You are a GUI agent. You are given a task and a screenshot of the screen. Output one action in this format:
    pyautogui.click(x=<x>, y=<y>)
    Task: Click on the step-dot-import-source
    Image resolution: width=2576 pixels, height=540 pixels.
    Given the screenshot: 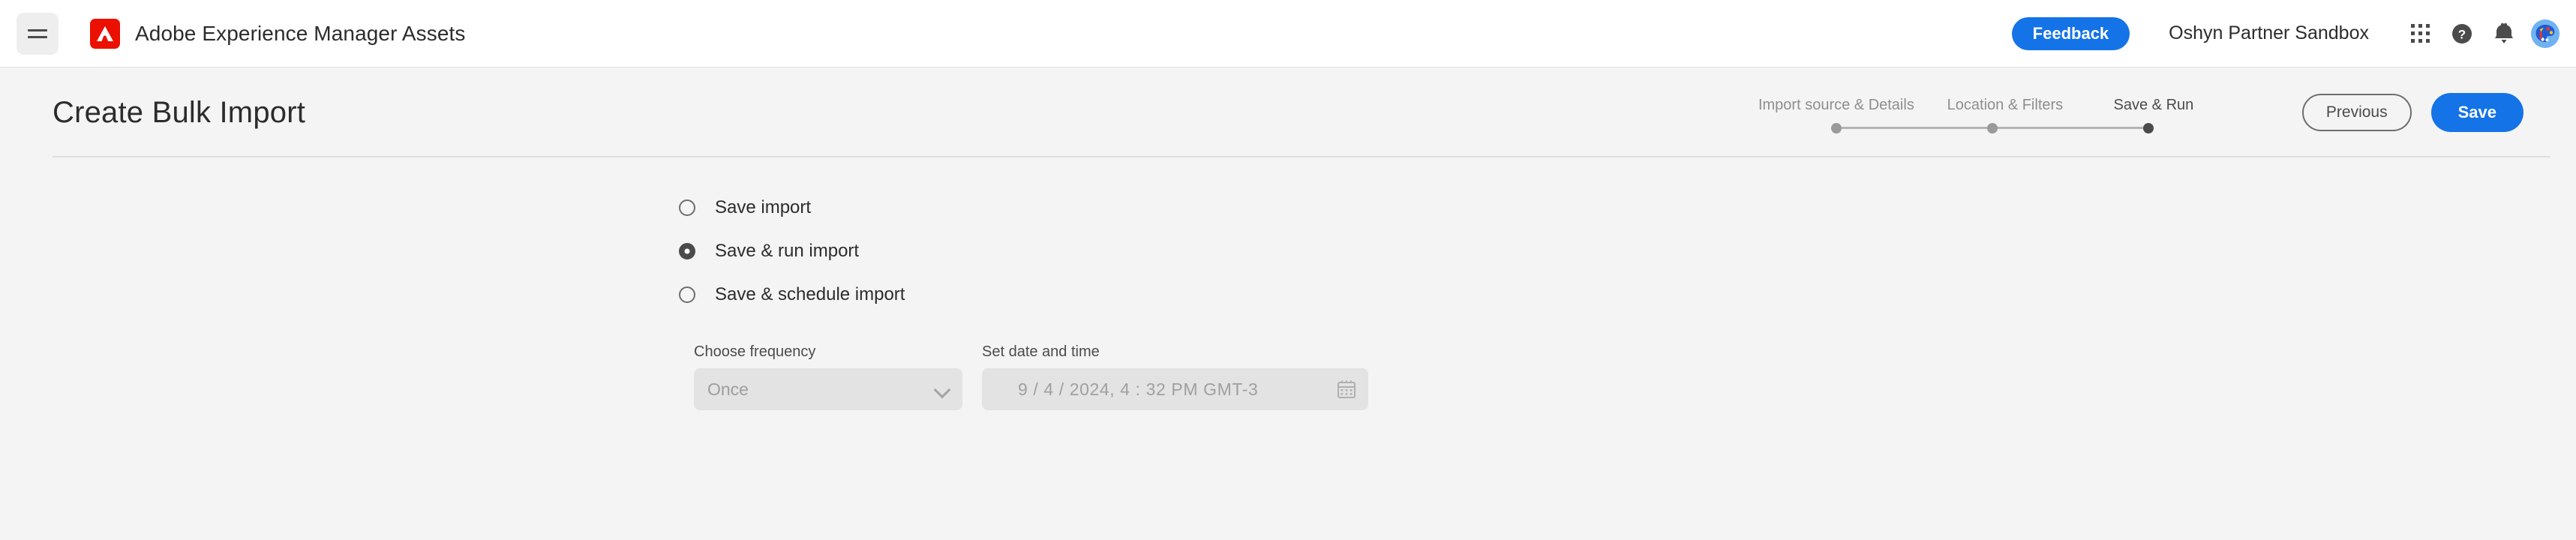 What is the action you would take?
    pyautogui.click(x=1836, y=128)
    